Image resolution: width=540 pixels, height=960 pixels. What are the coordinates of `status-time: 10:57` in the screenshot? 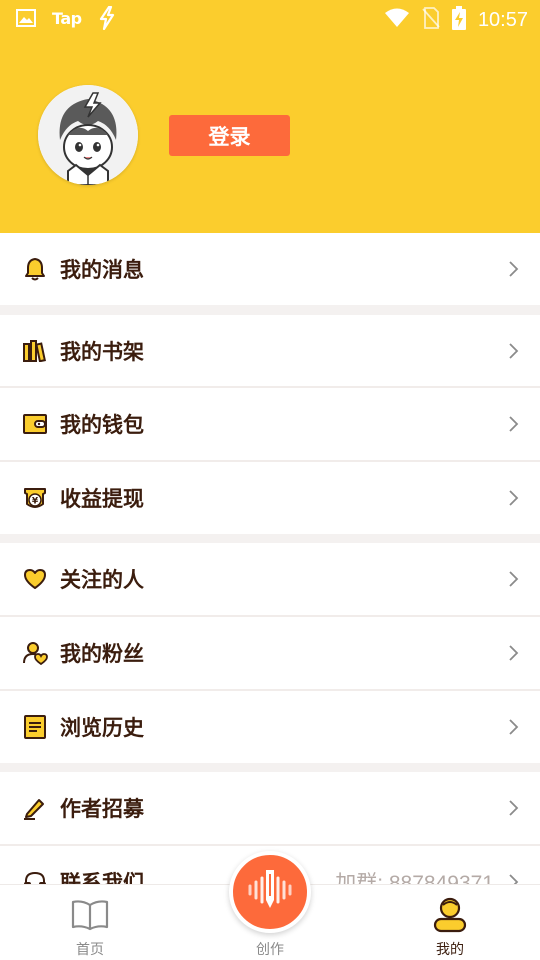 It's located at (502, 19).